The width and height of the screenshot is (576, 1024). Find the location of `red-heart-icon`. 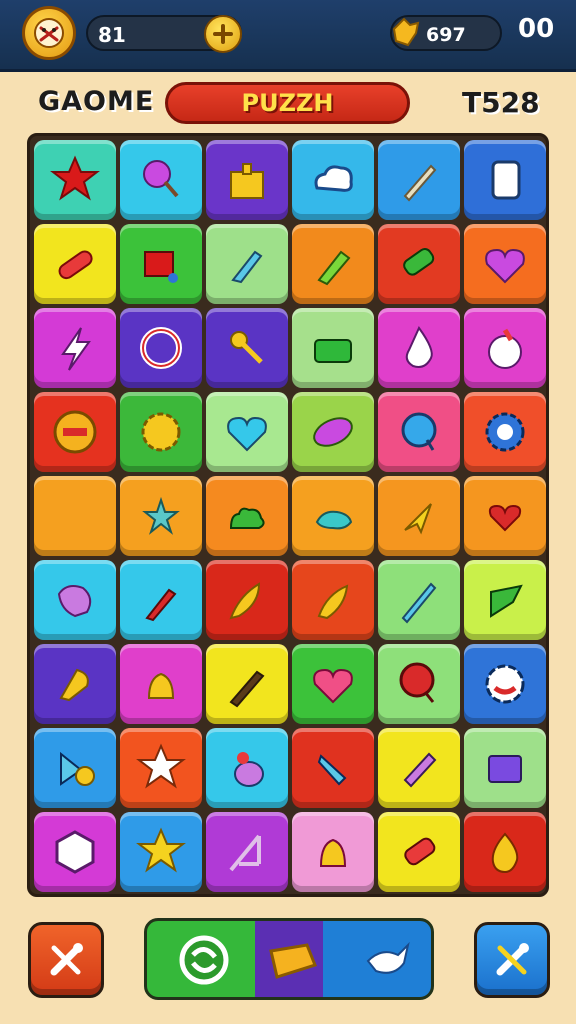

red-heart-icon is located at coordinates (505, 518).